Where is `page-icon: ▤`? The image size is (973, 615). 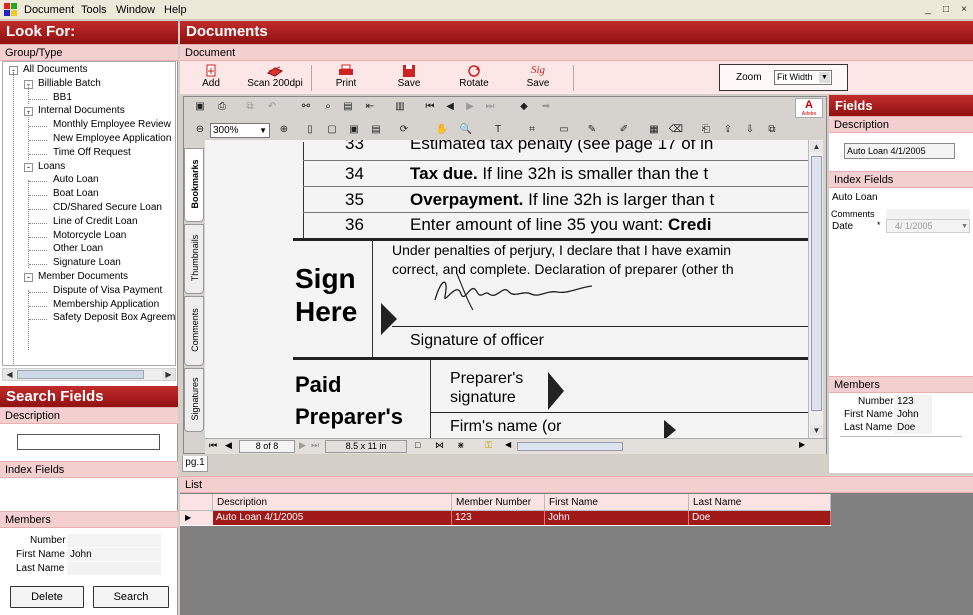 page-icon: ▤ is located at coordinates (348, 107).